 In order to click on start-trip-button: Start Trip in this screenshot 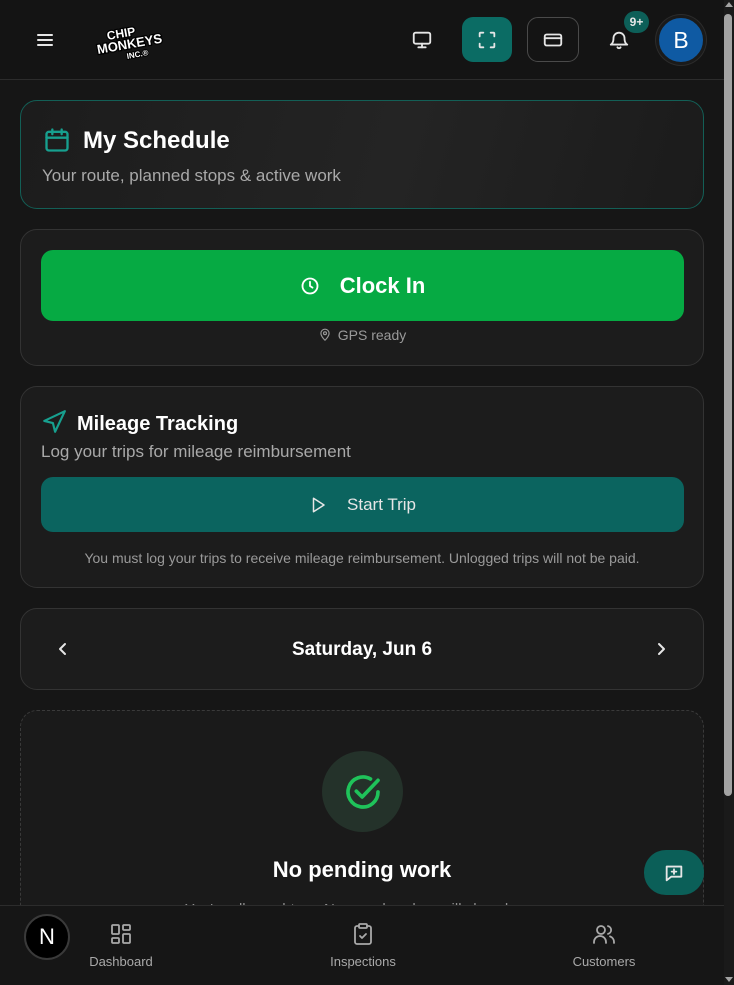, I will do `click(362, 504)`.